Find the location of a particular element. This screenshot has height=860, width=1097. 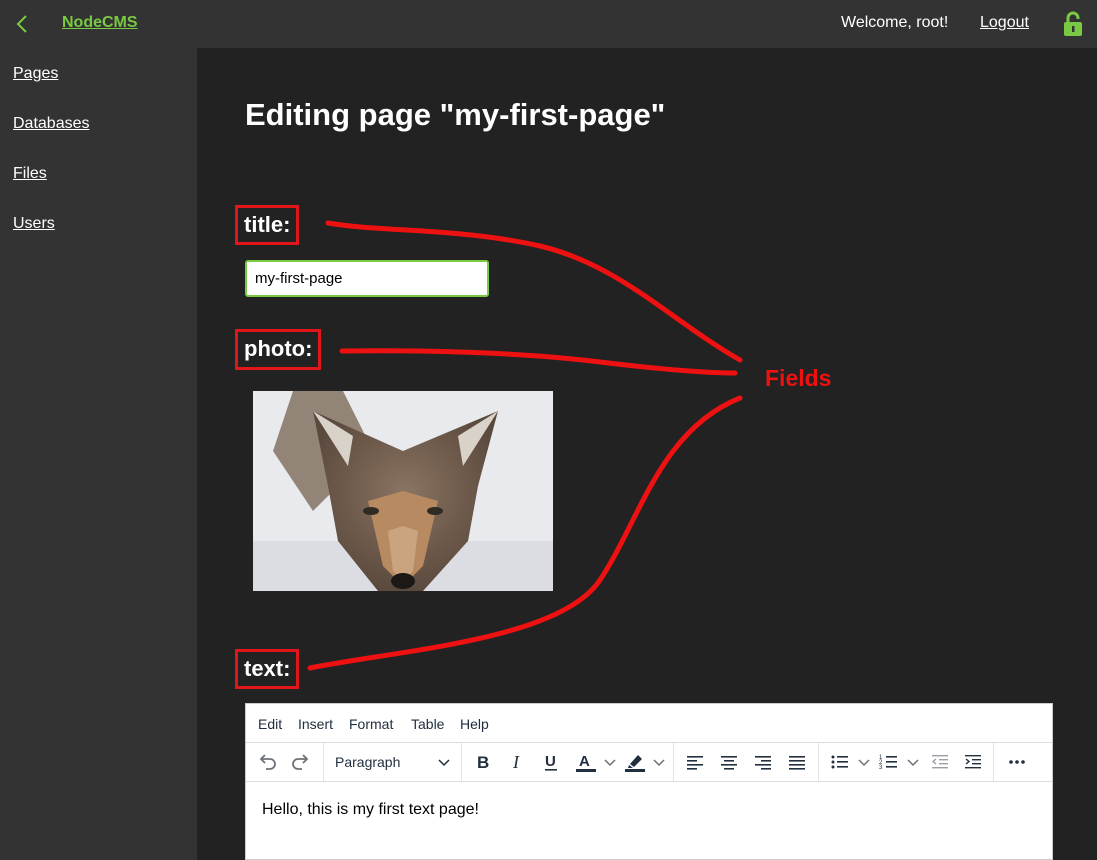

title-input is located at coordinates (367, 278).